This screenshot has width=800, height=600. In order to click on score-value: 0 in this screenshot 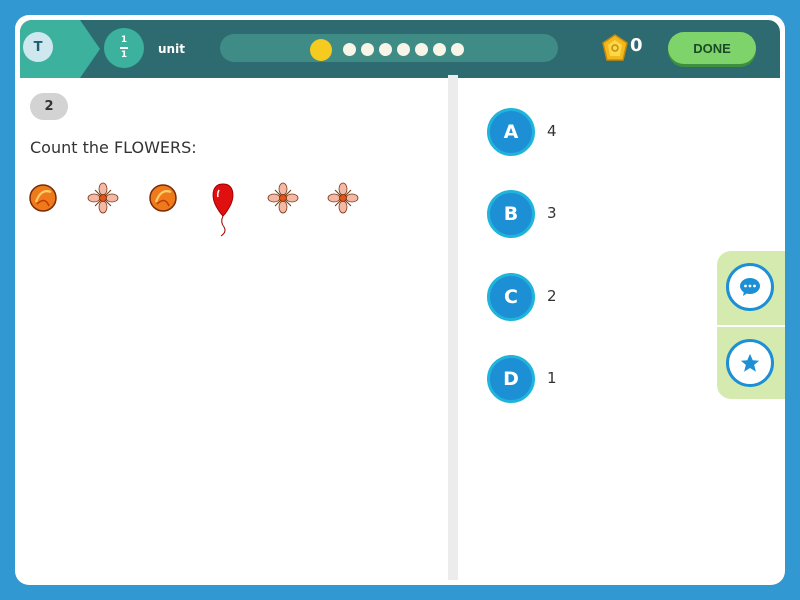, I will do `click(636, 45)`.